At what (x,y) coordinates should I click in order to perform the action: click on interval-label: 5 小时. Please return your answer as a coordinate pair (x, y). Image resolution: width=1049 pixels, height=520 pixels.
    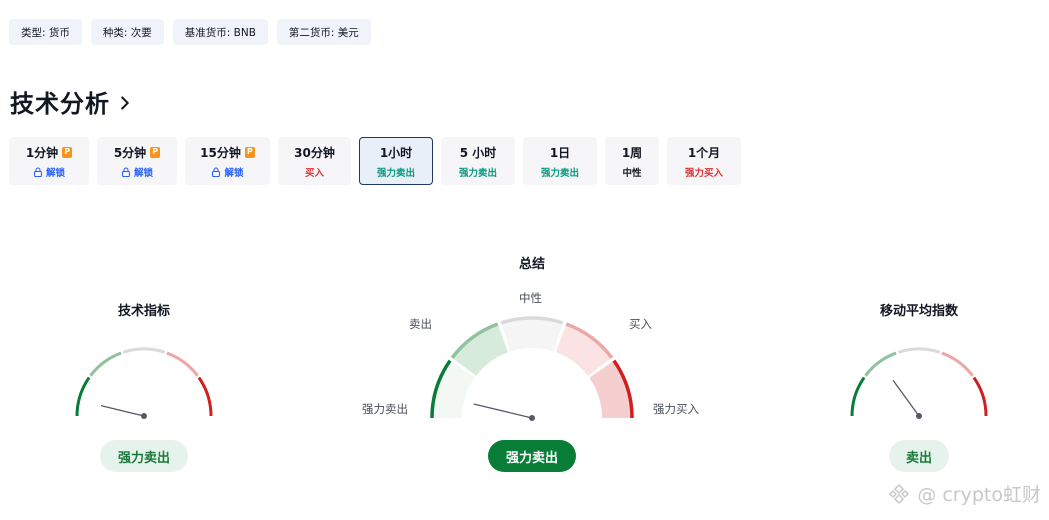
    Looking at the image, I should click on (478, 152).